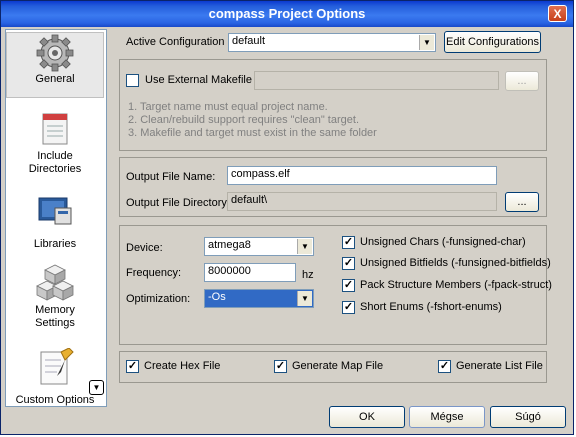 The image size is (576, 437). I want to click on short-enums-checkbox: ✓, so click(348, 307).